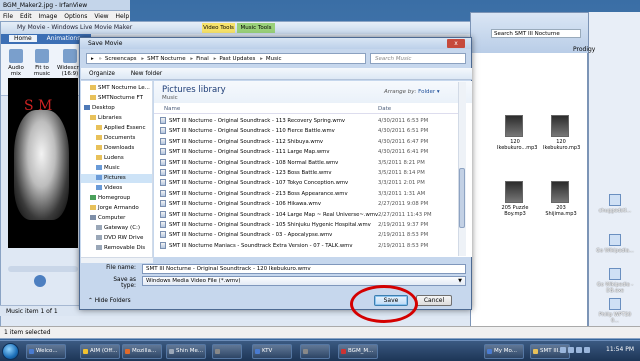  What do you see at coordinates (10, 351) in the screenshot?
I see `start-button` at bounding box center [10, 351].